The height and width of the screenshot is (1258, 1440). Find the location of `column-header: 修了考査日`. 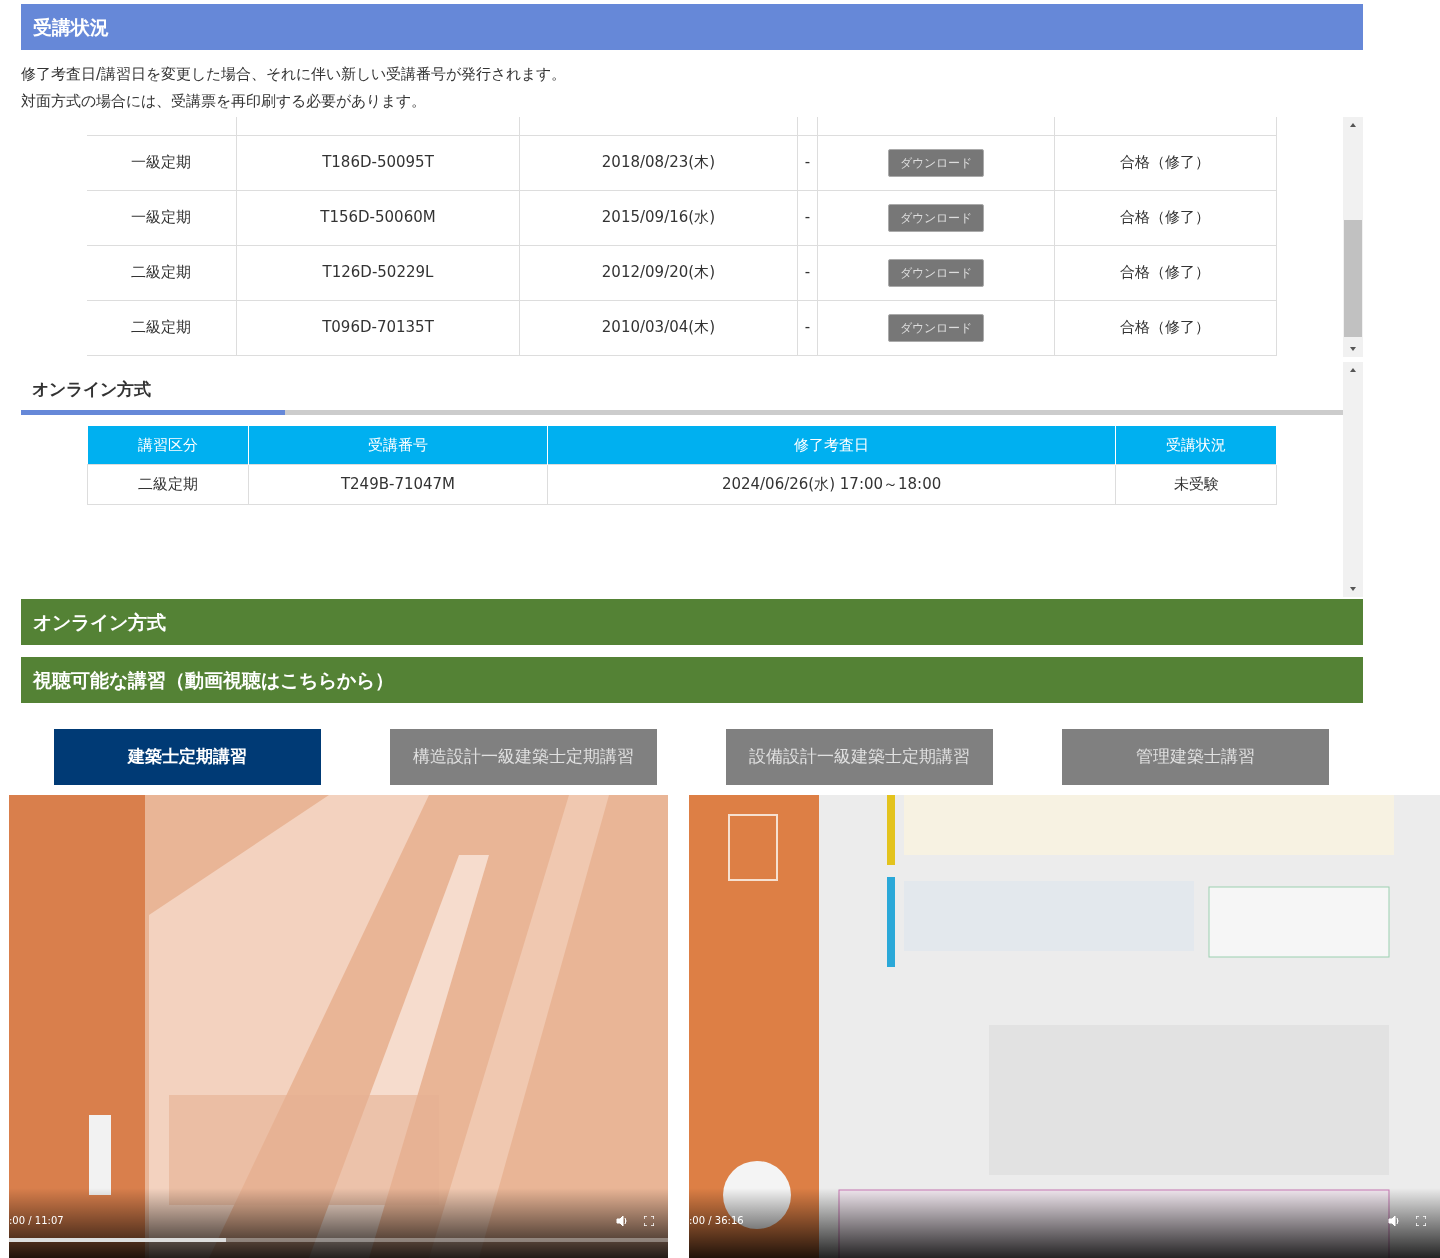

column-header: 修了考査日 is located at coordinates (831, 445).